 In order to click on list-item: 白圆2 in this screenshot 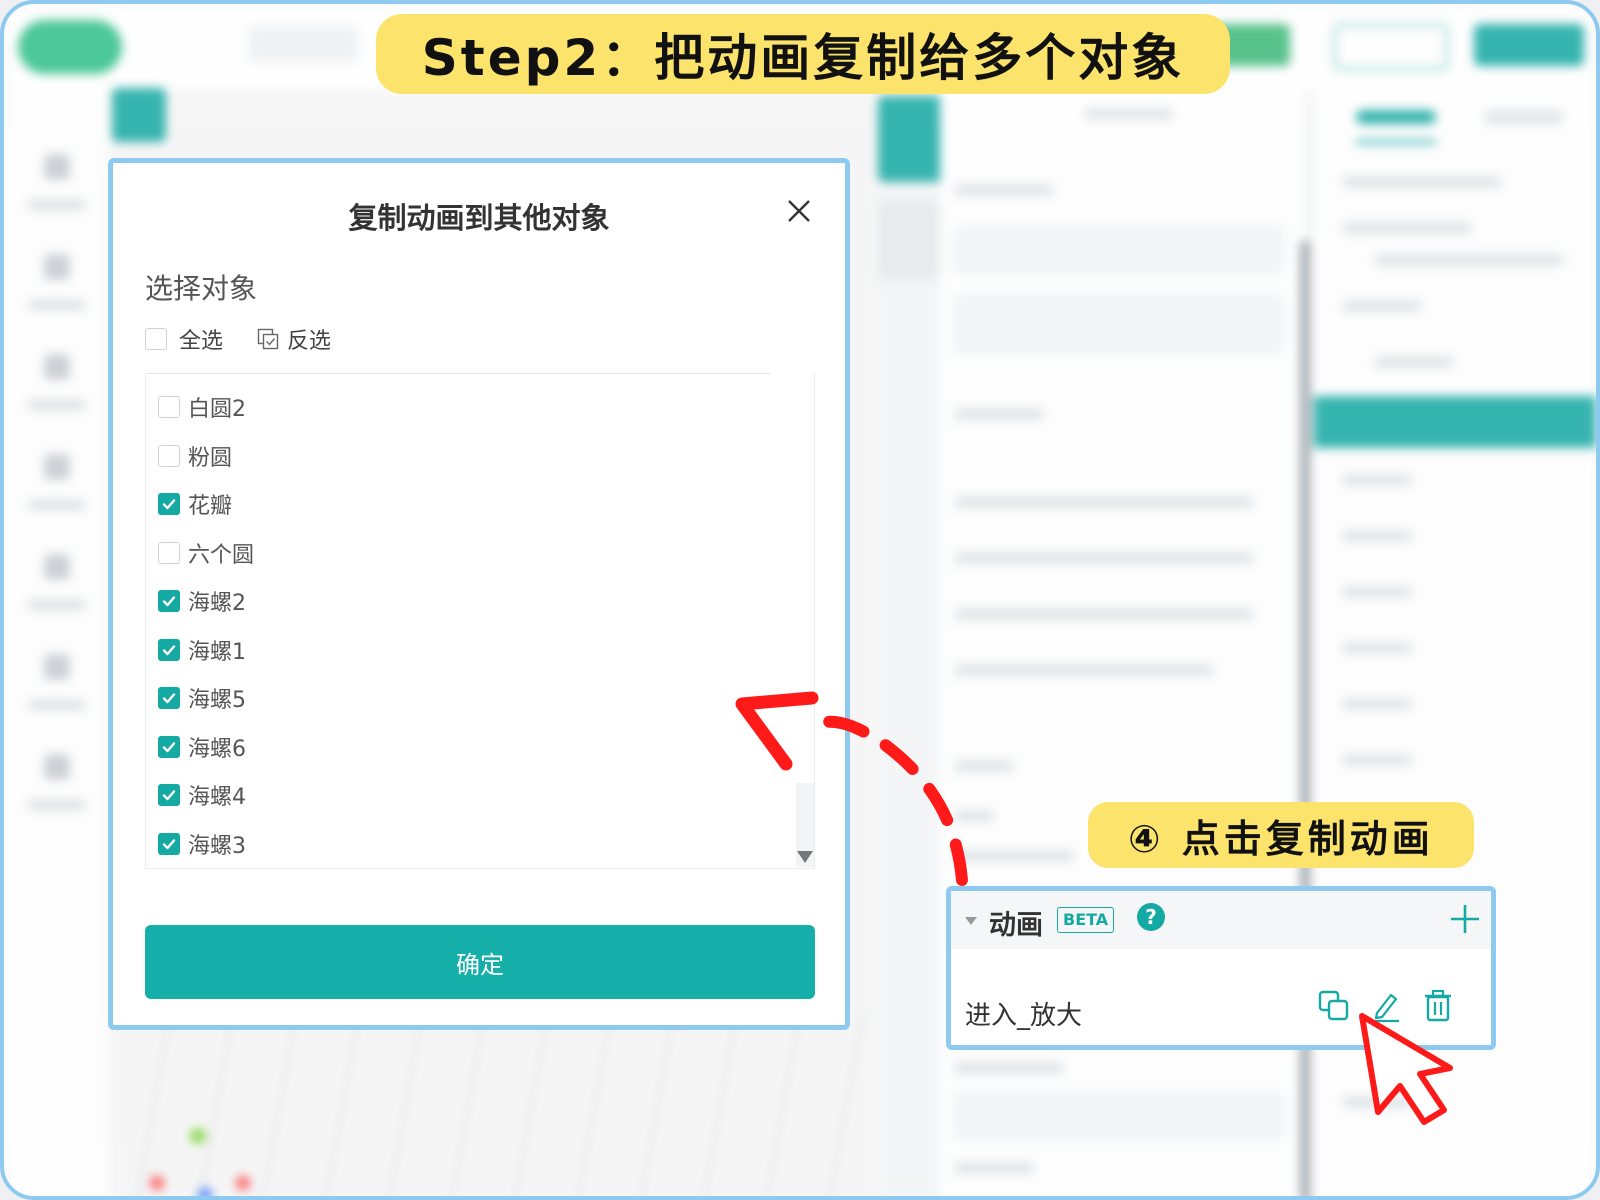, I will do `click(202, 407)`.